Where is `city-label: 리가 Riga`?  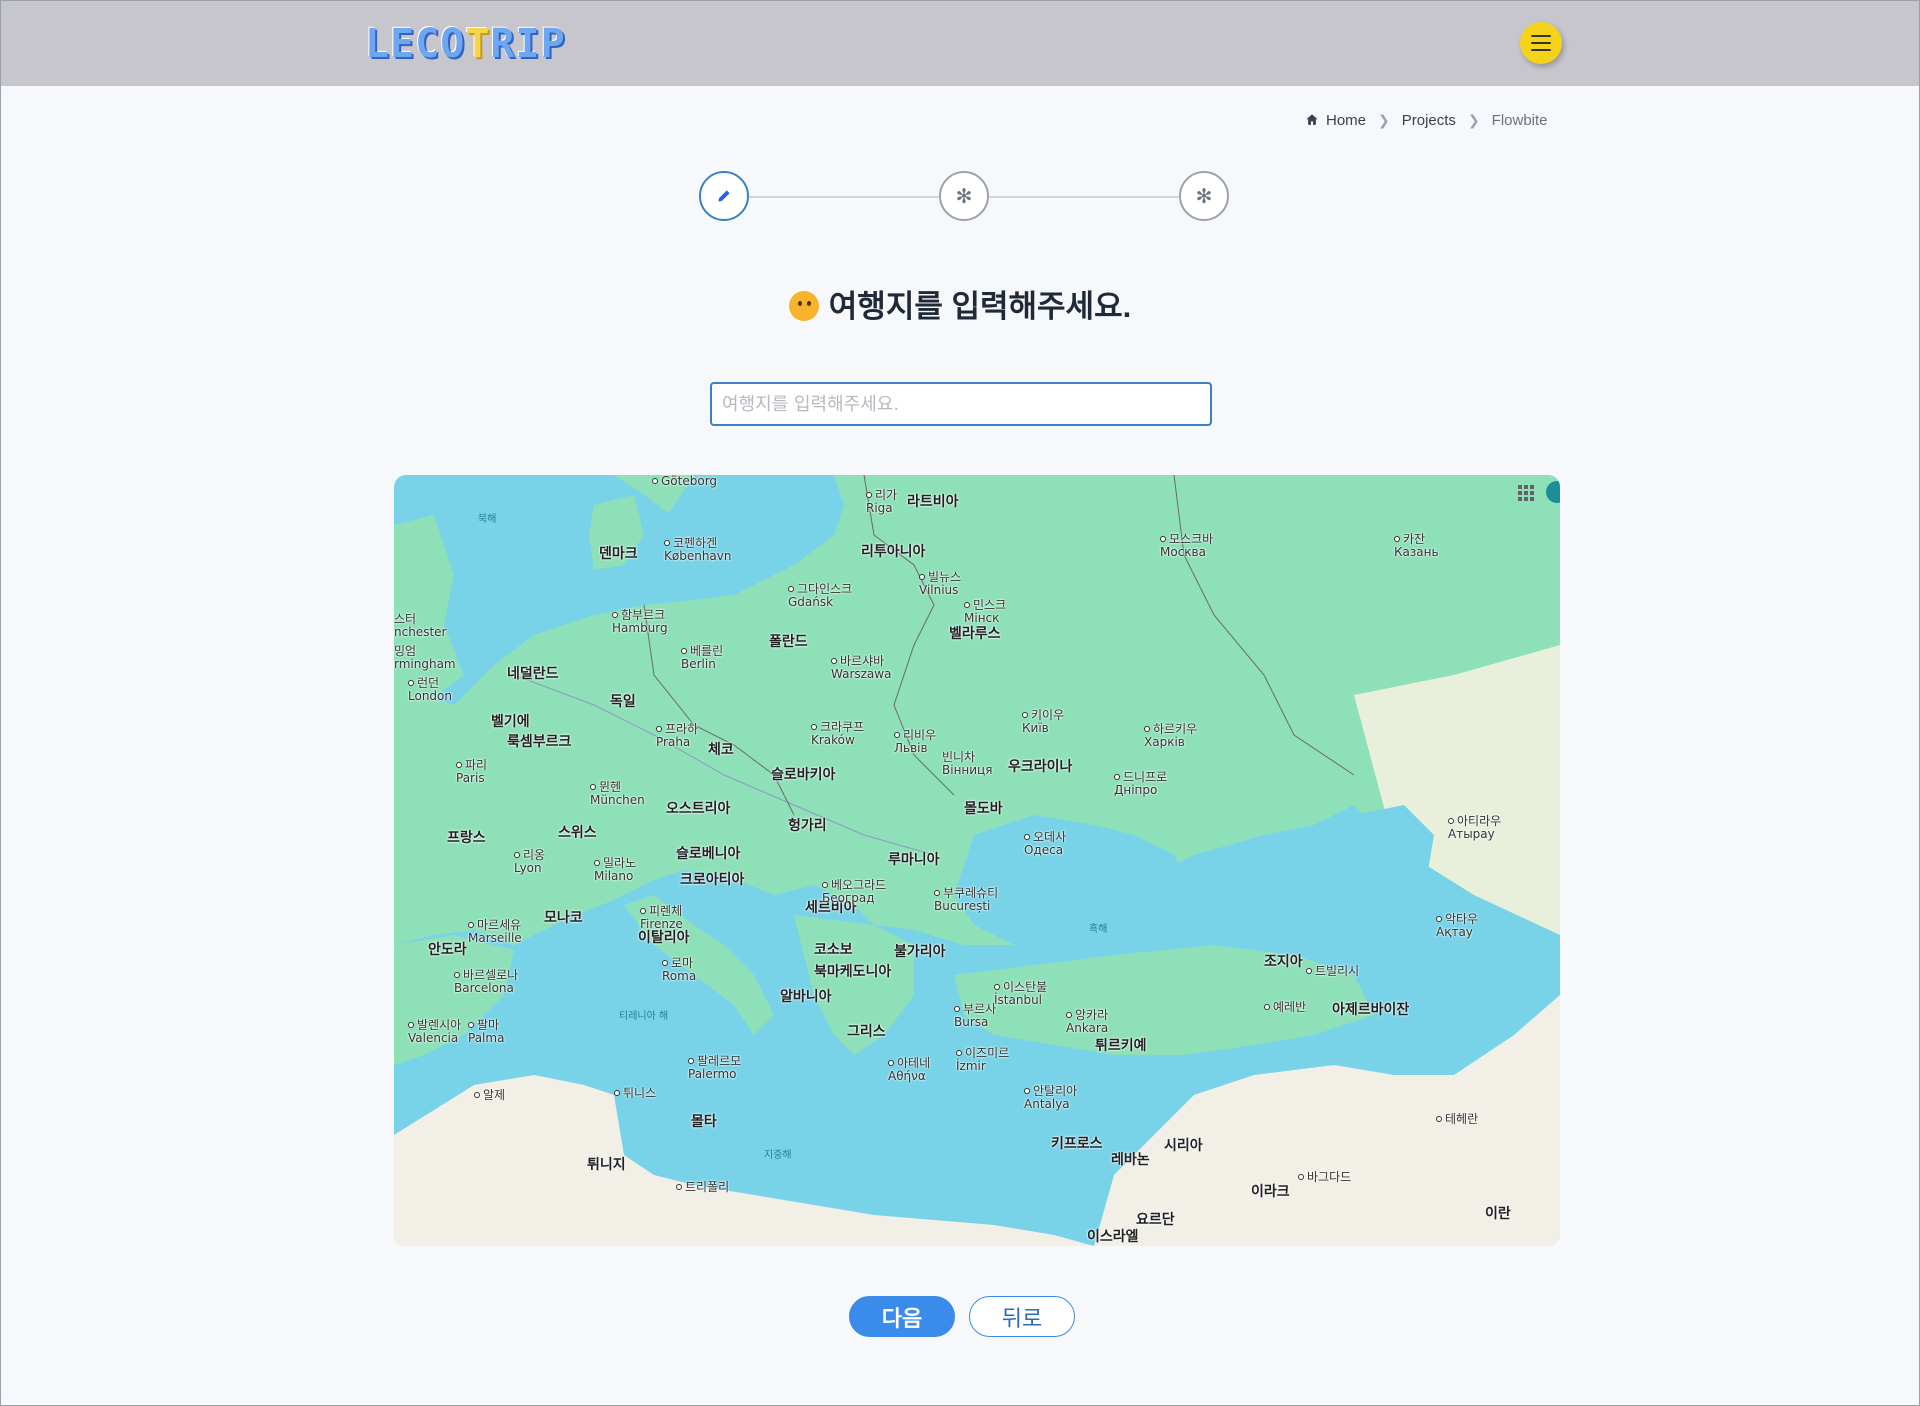 city-label: 리가 Riga is located at coordinates (881, 501).